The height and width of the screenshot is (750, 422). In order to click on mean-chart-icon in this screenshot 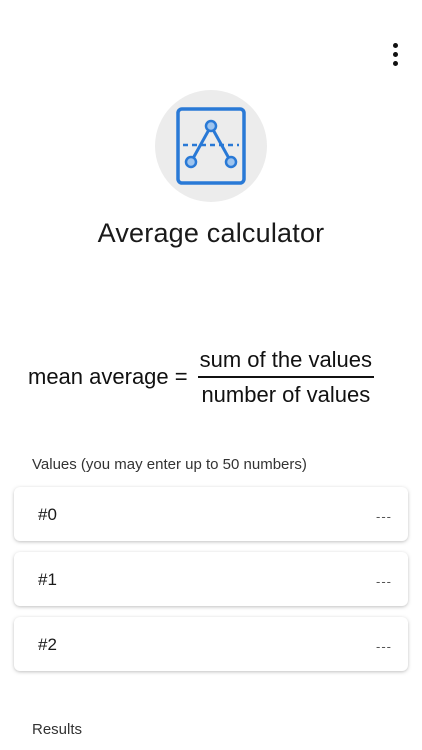, I will do `click(211, 146)`.